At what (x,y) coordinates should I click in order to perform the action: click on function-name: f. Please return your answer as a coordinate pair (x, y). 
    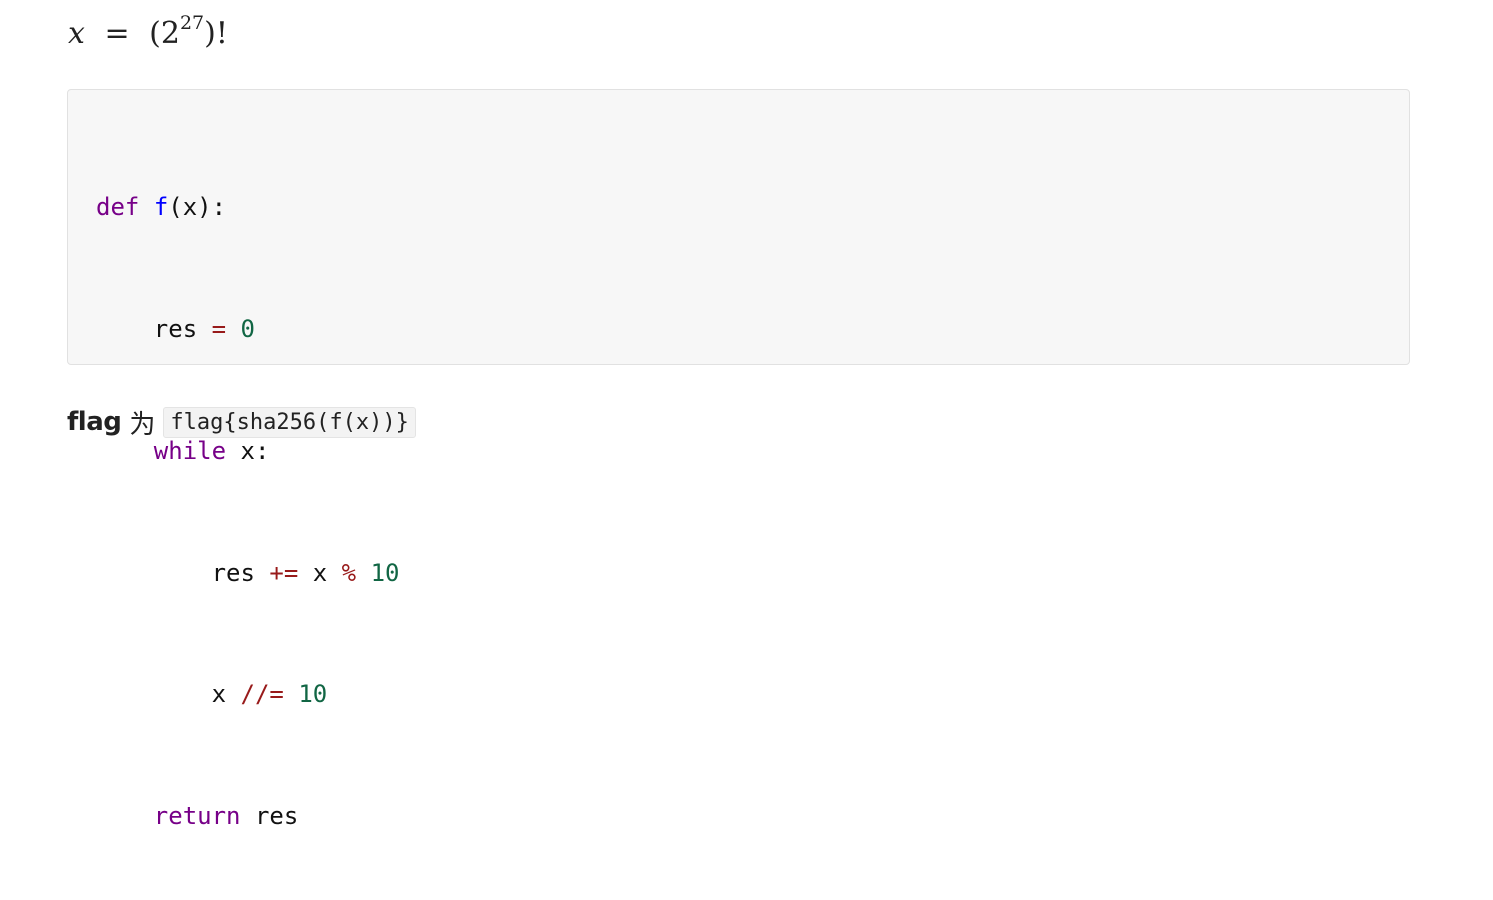
    Looking at the image, I should click on (161, 207).